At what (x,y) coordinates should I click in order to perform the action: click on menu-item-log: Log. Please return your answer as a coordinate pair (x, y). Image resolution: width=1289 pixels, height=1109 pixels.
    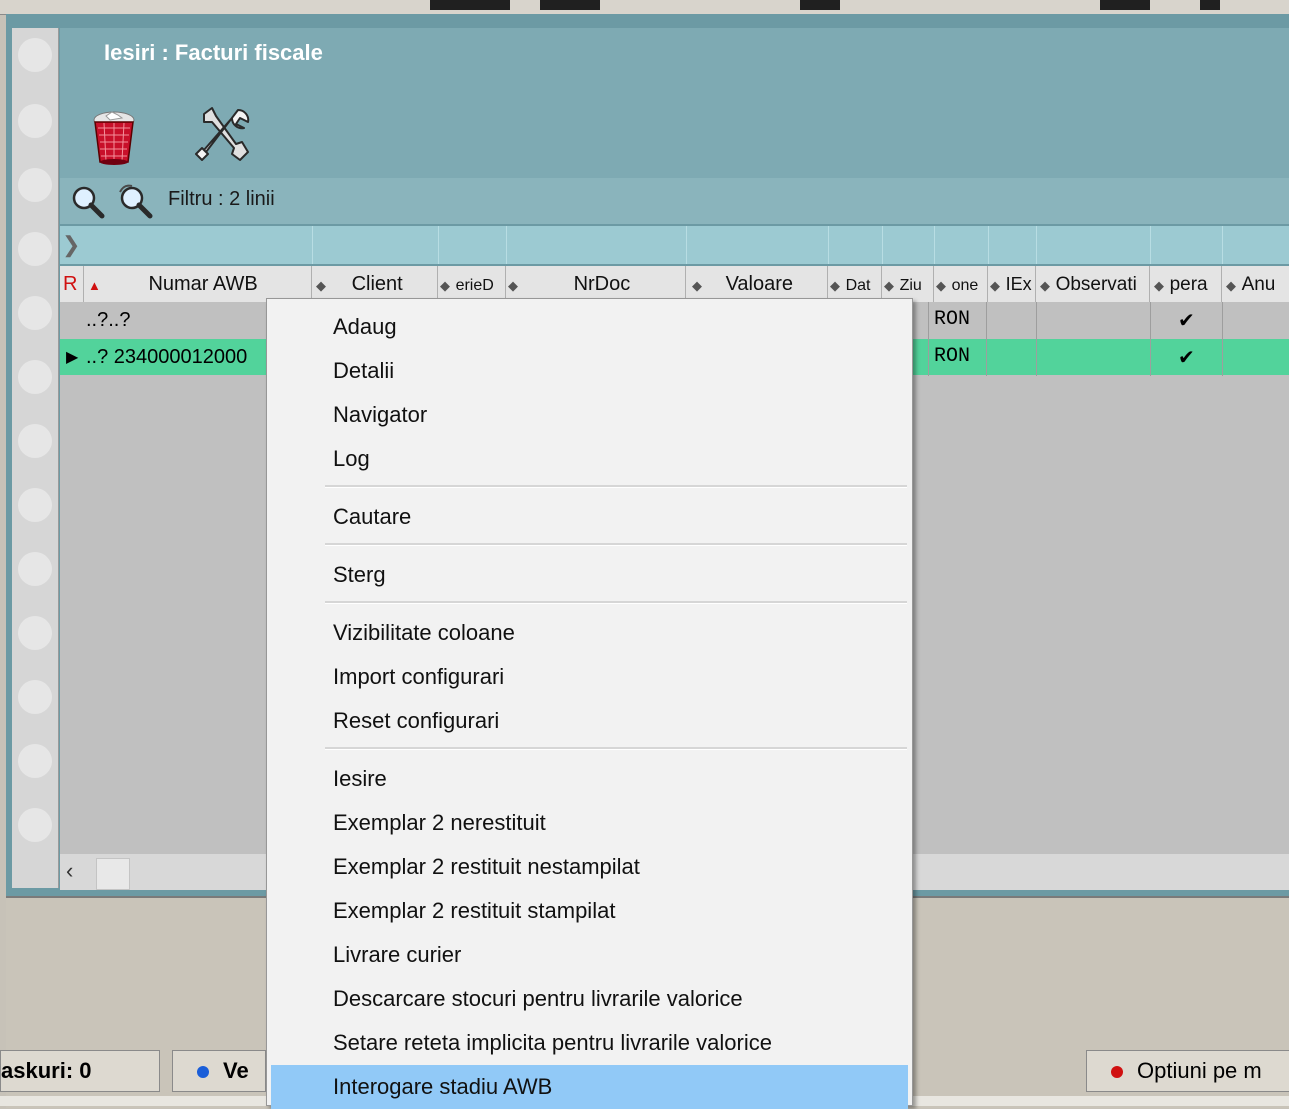
    Looking at the image, I should click on (589, 459).